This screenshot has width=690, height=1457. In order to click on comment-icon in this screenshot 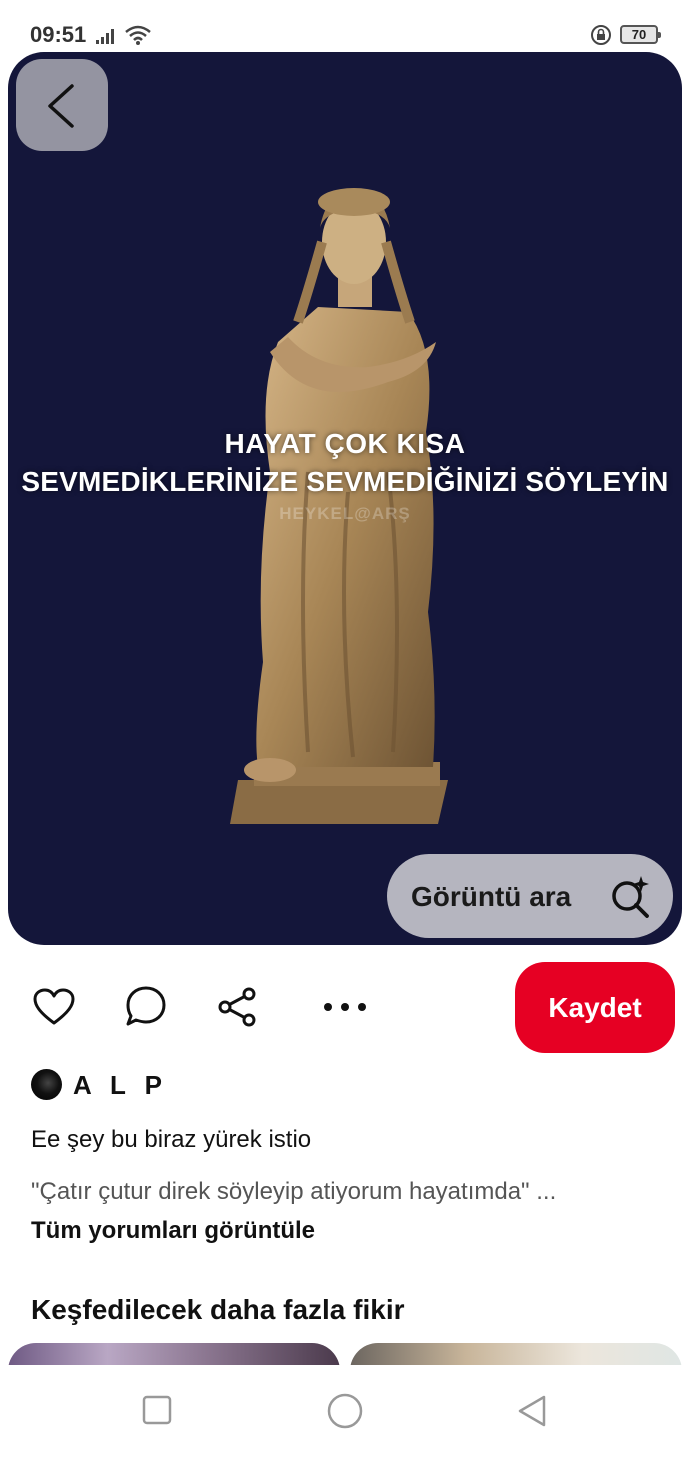, I will do `click(146, 1006)`.